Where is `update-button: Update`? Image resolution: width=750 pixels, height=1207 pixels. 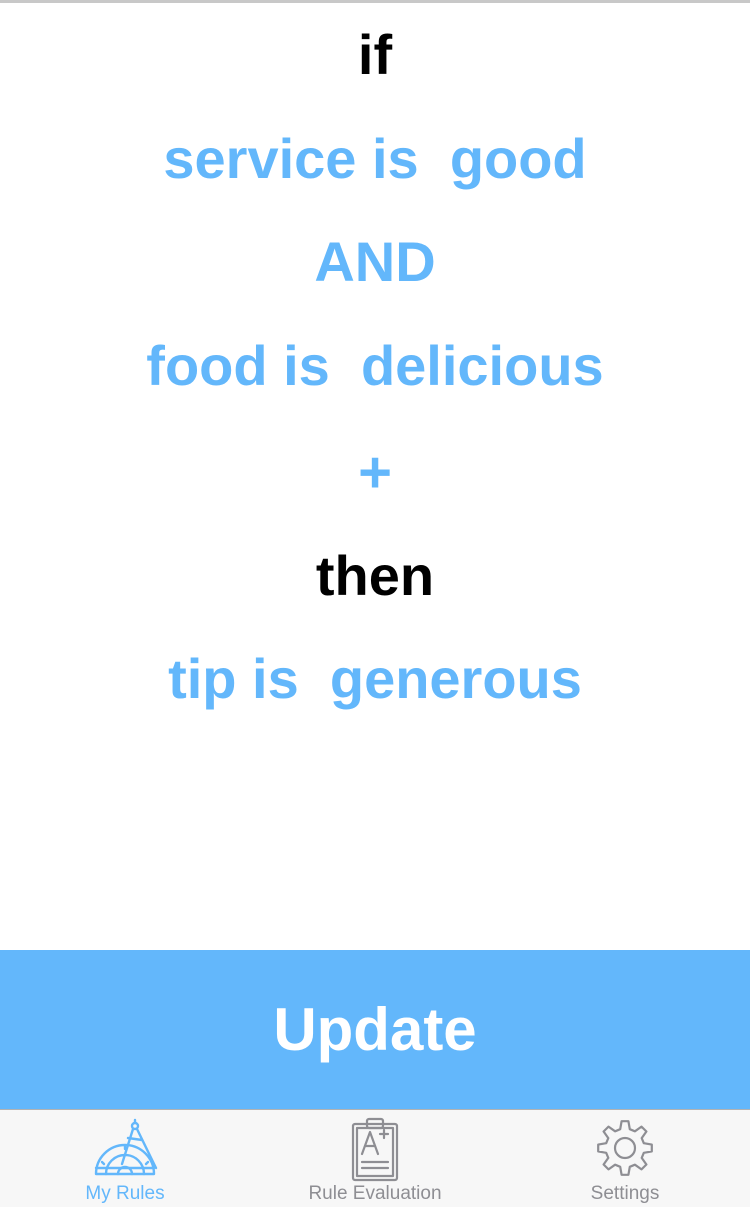 update-button: Update is located at coordinates (375, 1029).